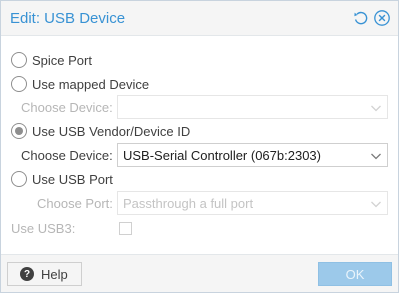 Image resolution: width=399 pixels, height=293 pixels. I want to click on vendor-device-value: USB-Serial Controller (067b:2303), so click(222, 155).